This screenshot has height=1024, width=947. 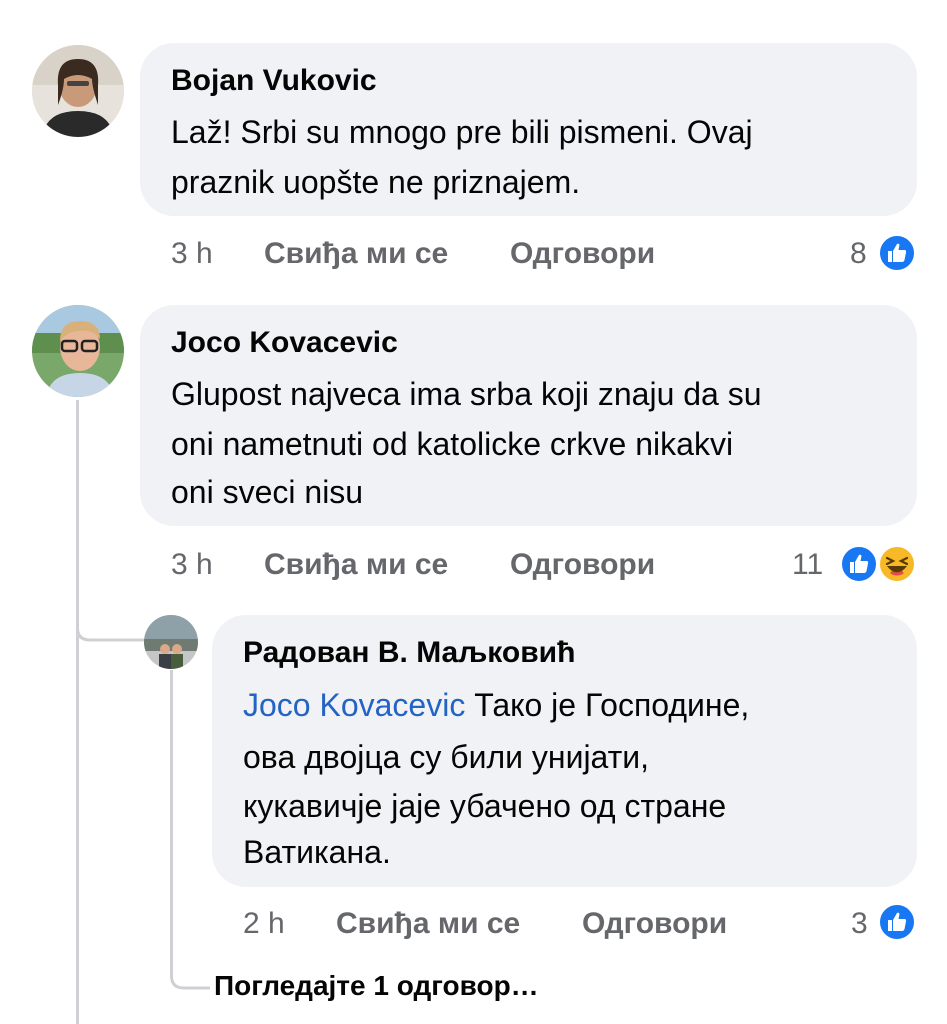 I want to click on reply-text-rest: Тако је Господине,, so click(x=607, y=705).